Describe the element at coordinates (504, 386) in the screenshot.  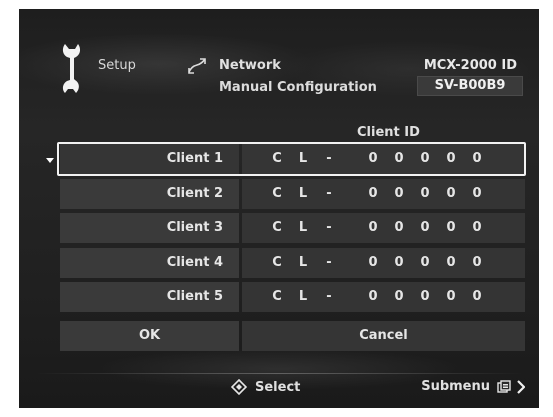
I see `submenu-icon` at that location.